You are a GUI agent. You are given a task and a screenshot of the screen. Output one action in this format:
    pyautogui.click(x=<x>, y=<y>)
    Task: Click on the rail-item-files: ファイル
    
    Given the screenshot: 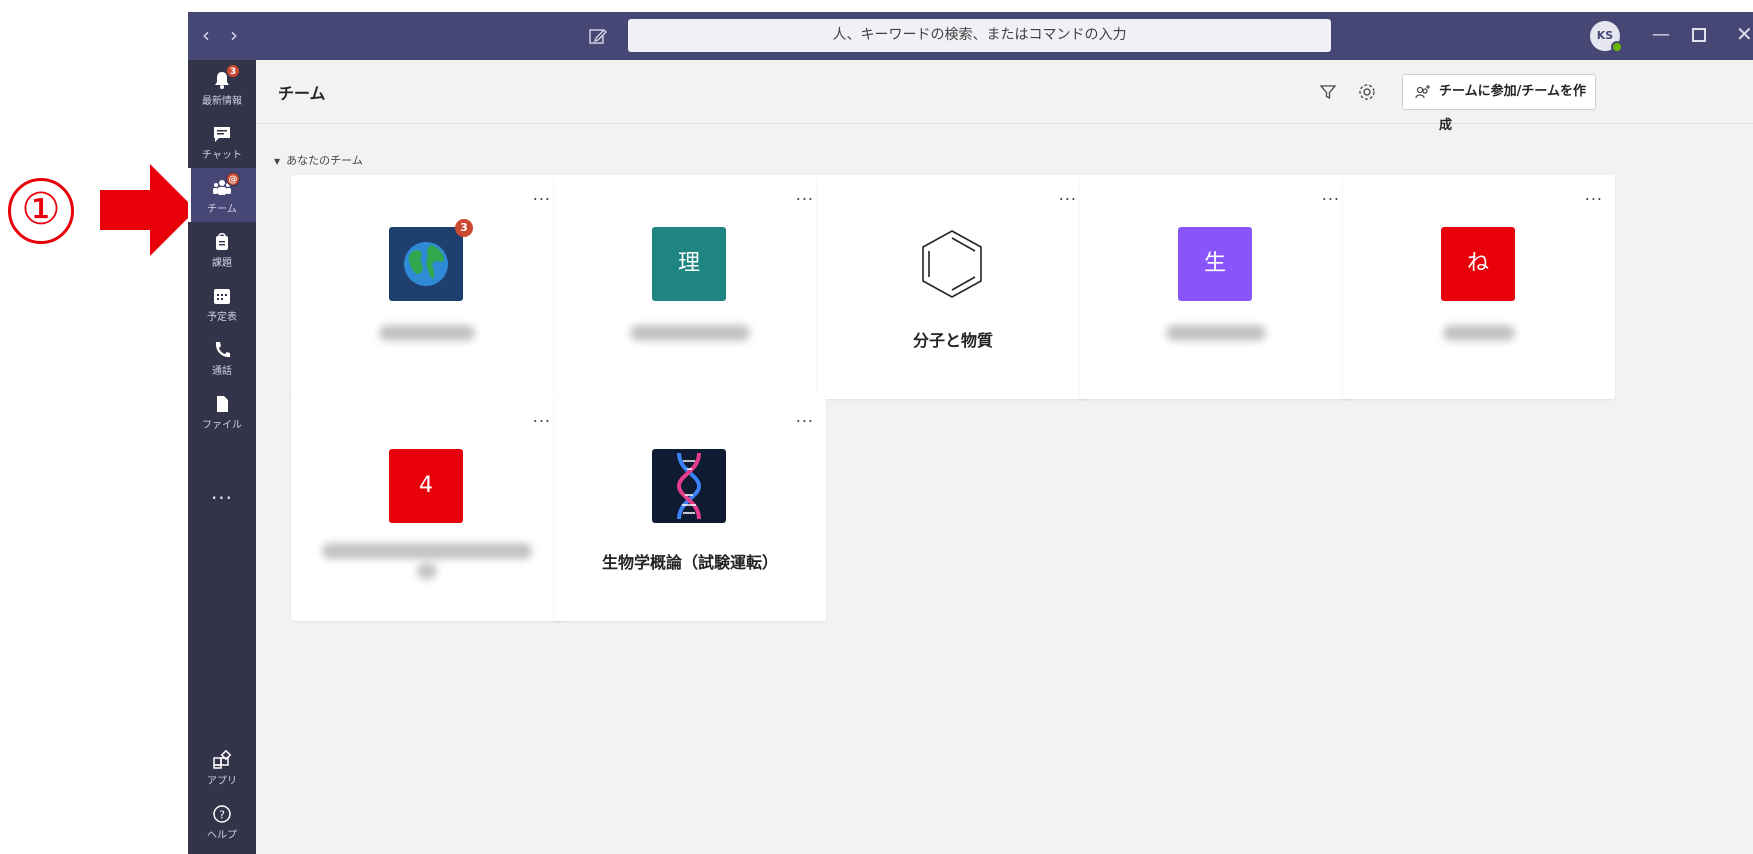 What is the action you would take?
    pyautogui.click(x=222, y=411)
    